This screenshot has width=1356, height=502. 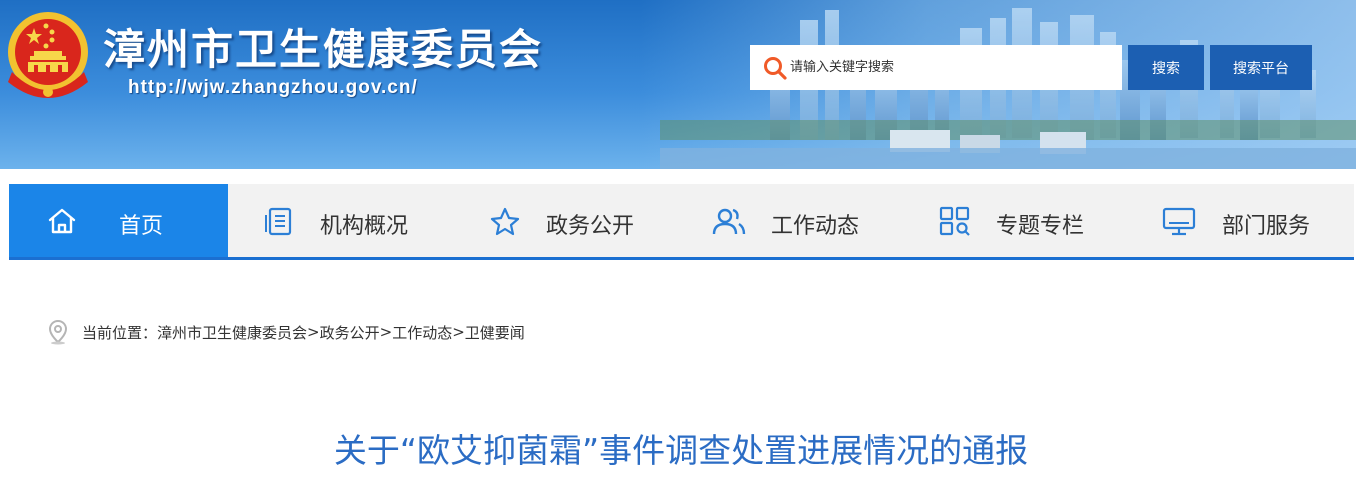 What do you see at coordinates (350, 332) in the screenshot?
I see `breadcrumb-link-government-affairs: 政务公开` at bounding box center [350, 332].